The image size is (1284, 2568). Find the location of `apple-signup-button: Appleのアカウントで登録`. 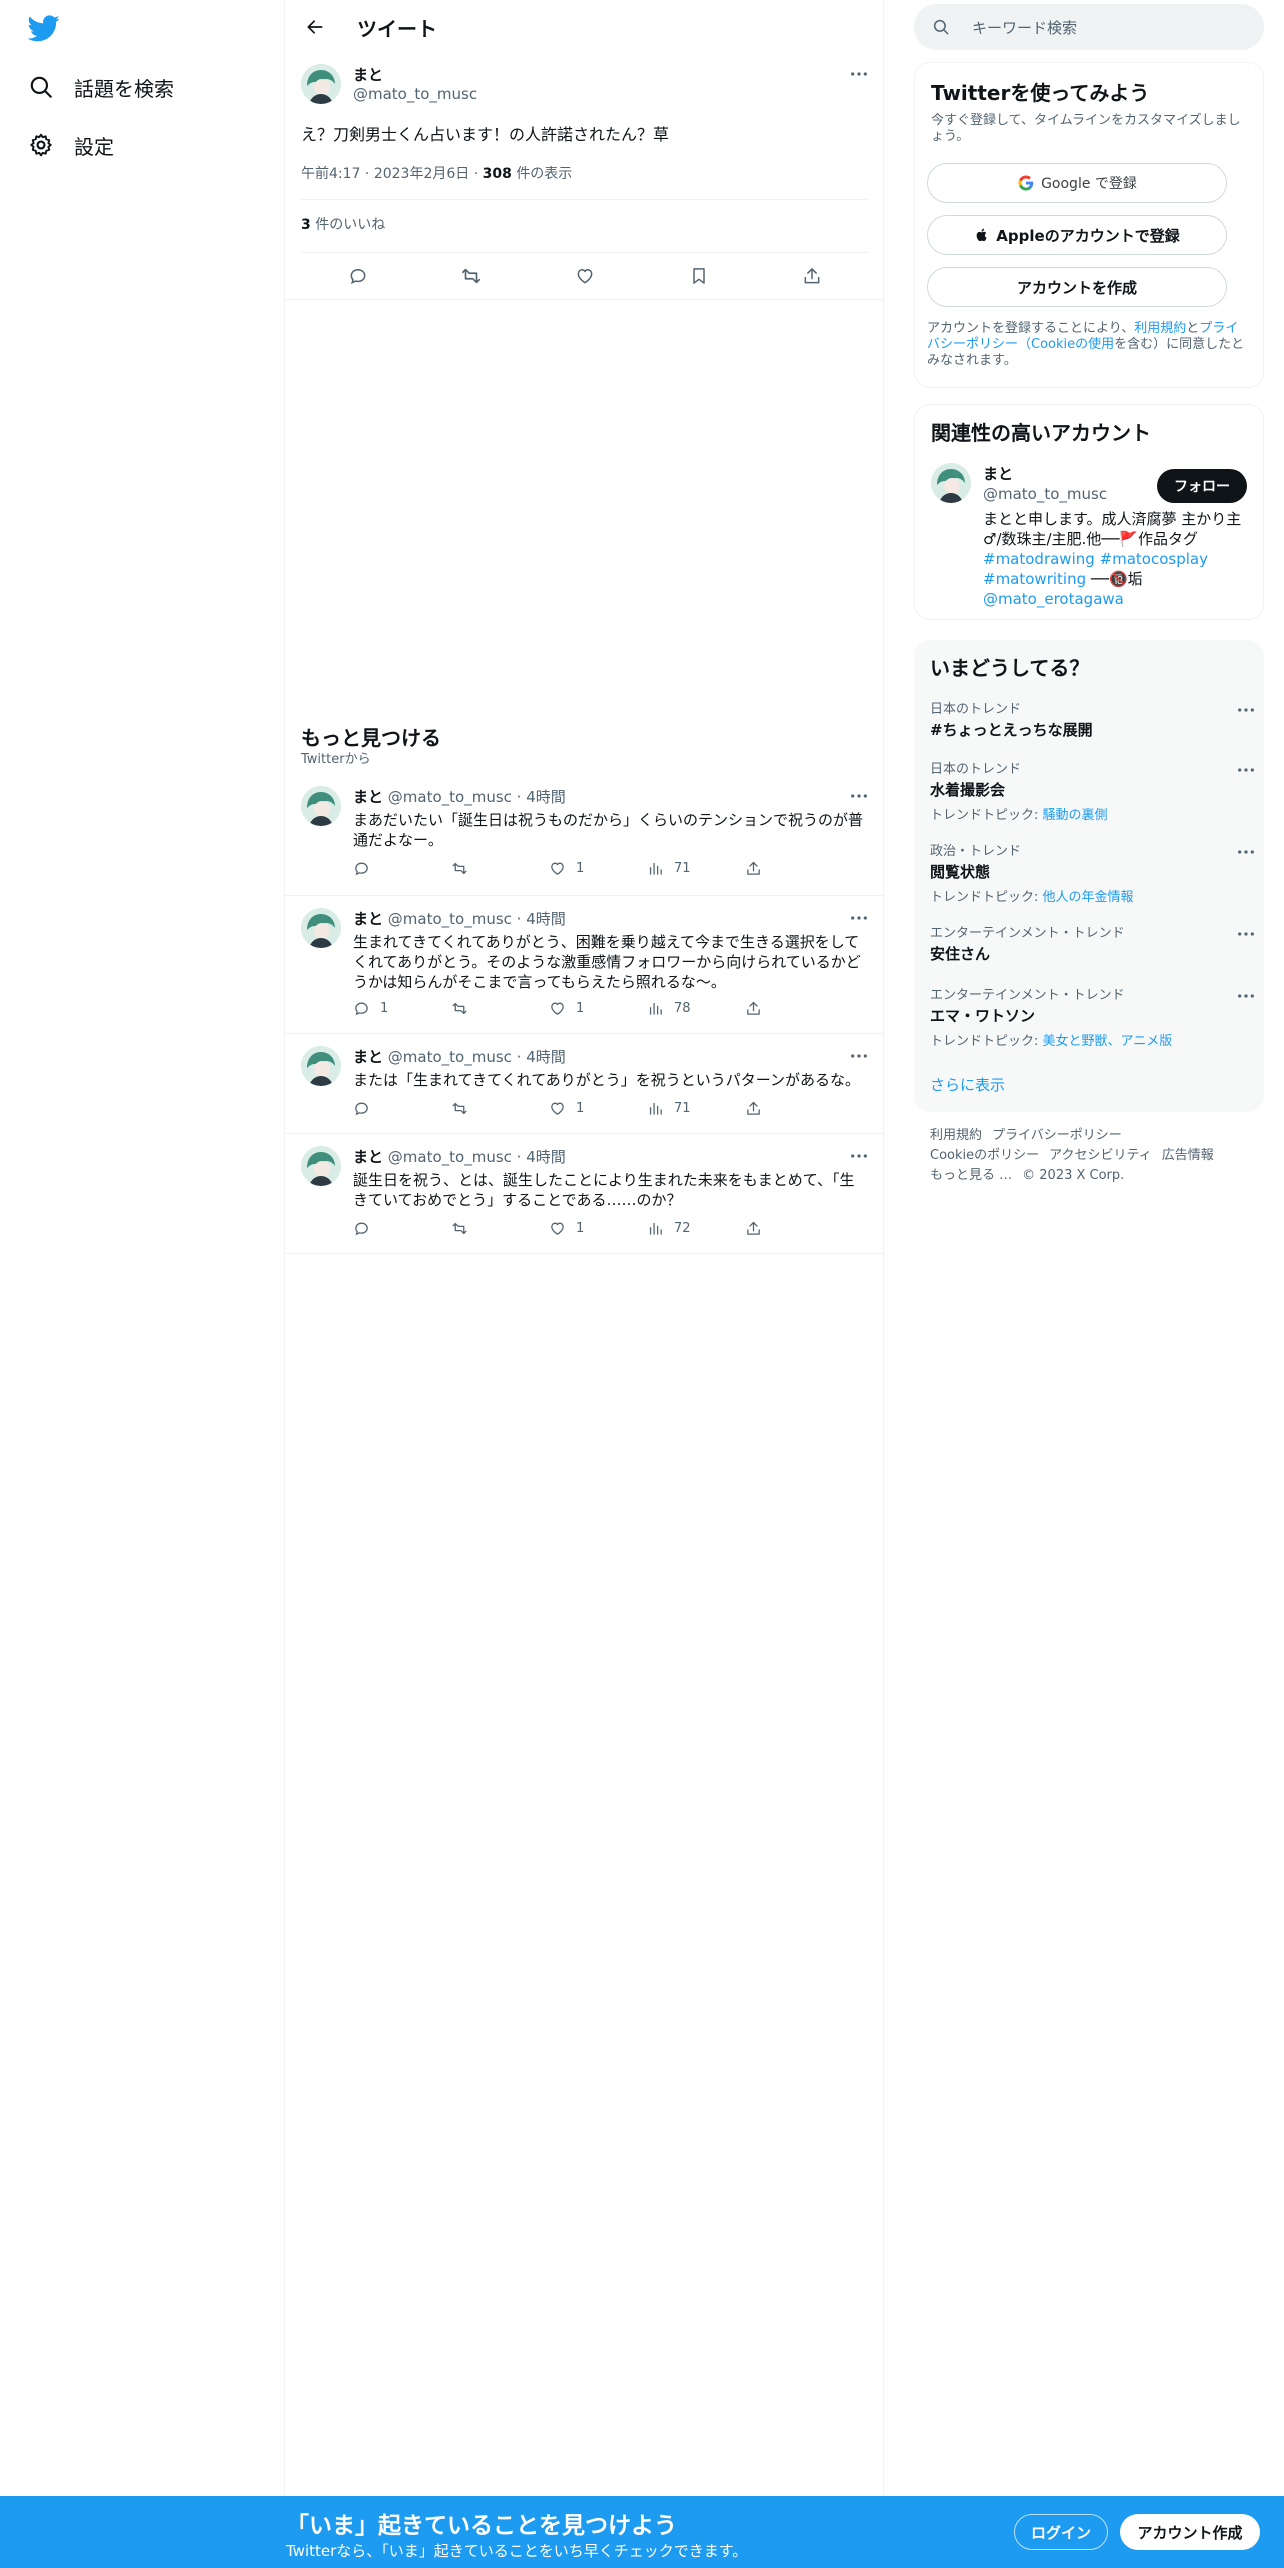

apple-signup-button: Appleのアカウントで登録 is located at coordinates (1077, 235).